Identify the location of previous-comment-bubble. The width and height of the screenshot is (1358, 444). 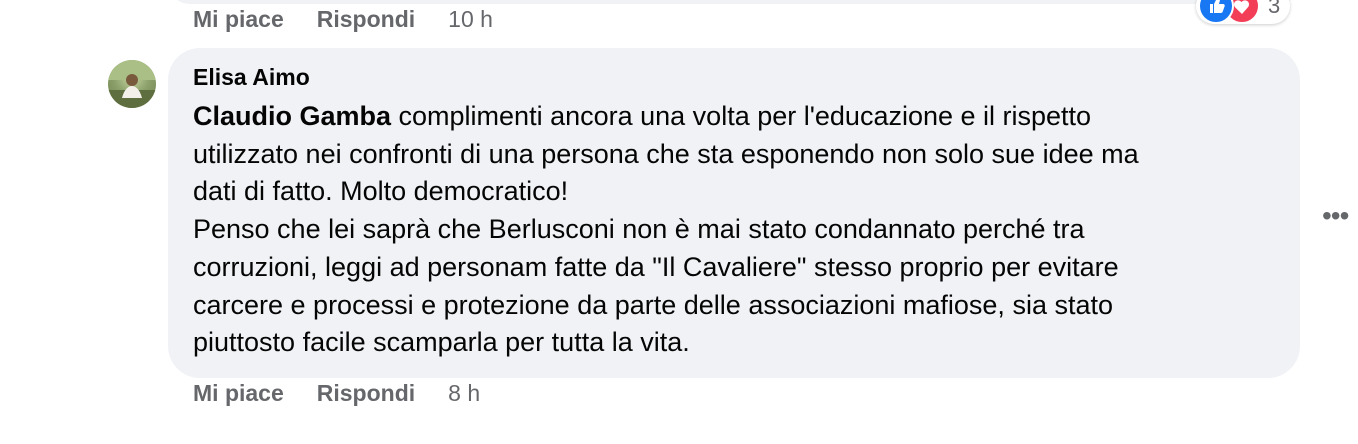
(734, 2).